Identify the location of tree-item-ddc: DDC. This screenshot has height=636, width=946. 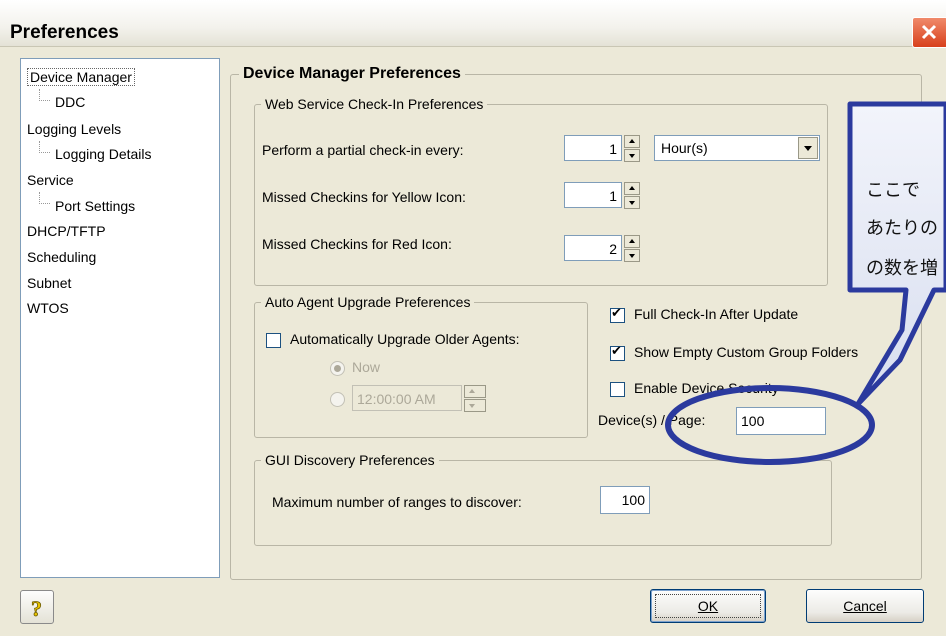
(70, 102).